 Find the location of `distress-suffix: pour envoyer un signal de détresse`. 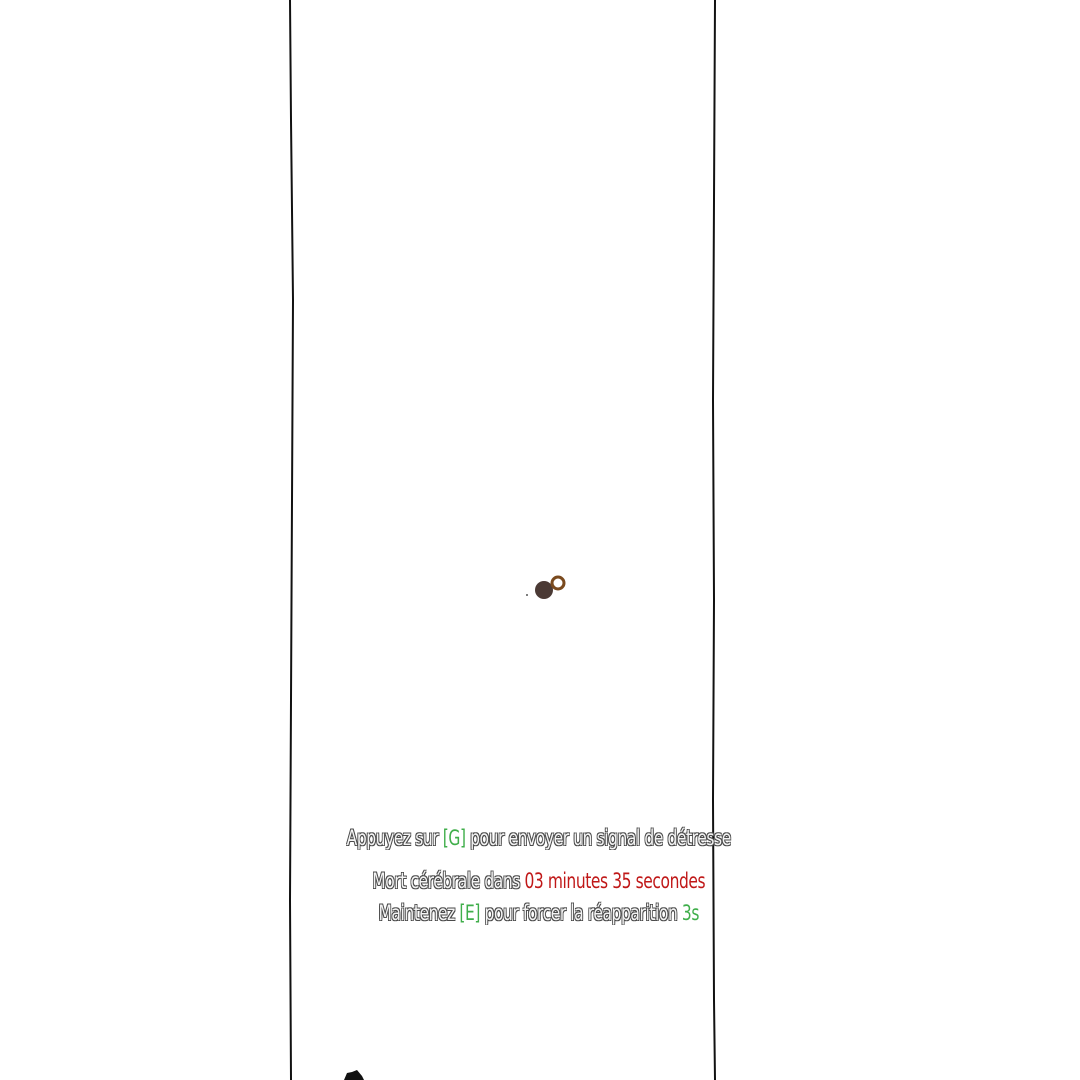

distress-suffix: pour envoyer un signal de détresse is located at coordinates (600, 838).